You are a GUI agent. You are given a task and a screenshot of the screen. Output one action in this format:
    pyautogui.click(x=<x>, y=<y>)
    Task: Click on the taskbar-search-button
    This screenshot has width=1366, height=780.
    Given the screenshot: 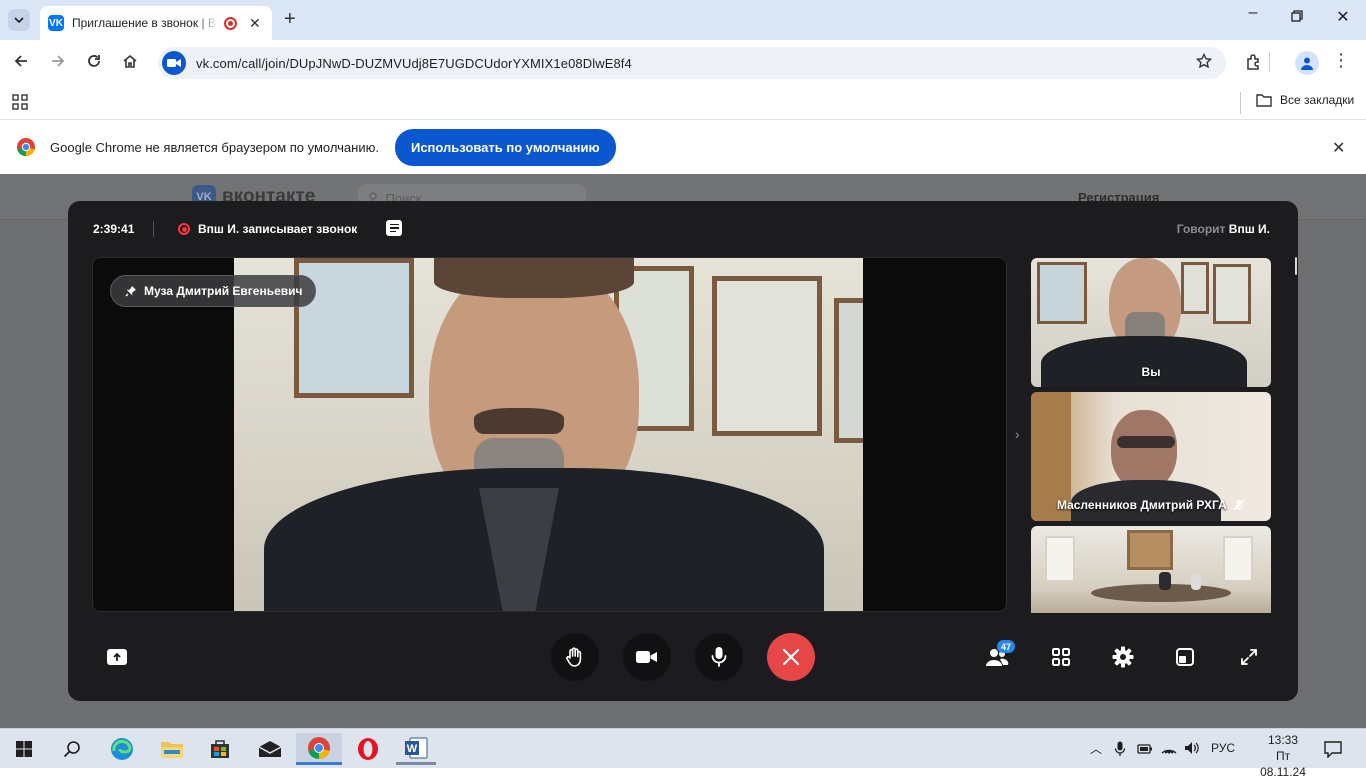 What is the action you would take?
    pyautogui.click(x=72, y=749)
    